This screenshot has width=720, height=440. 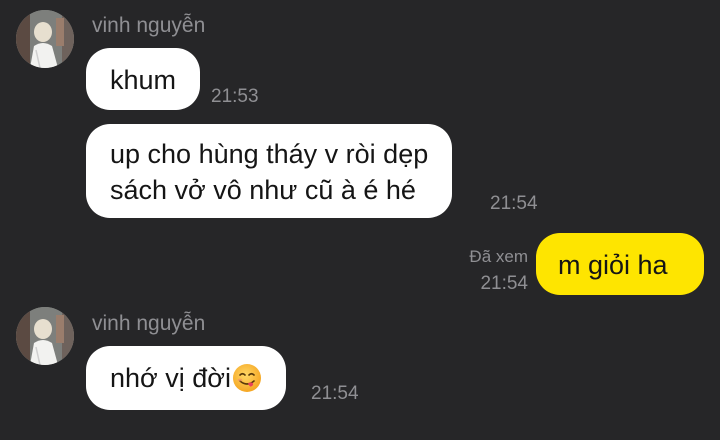 I want to click on message-bubble: nhớ vị đời, so click(x=186, y=378).